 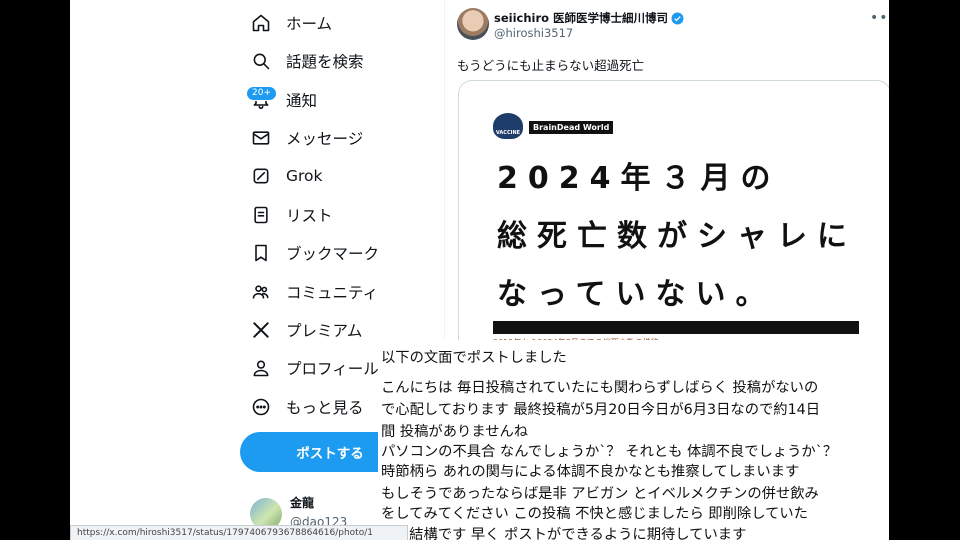 I want to click on sidebar-item-premium: プレミアム, so click(x=306, y=330).